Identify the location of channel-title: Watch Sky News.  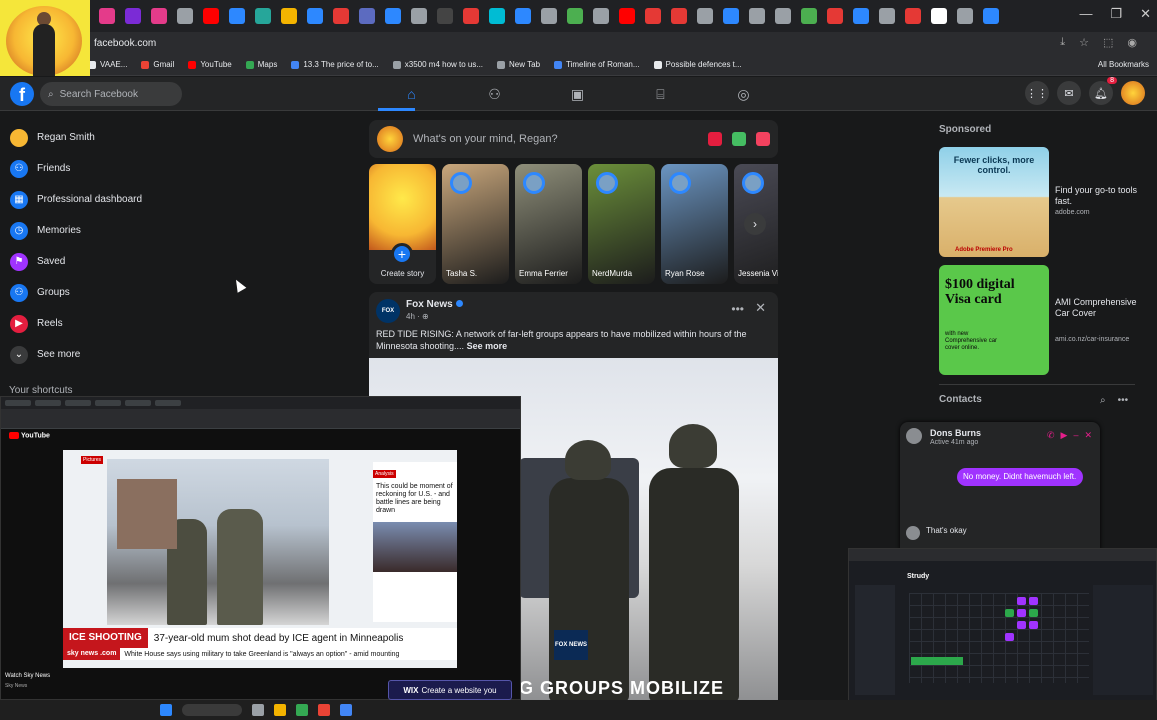
(27, 676).